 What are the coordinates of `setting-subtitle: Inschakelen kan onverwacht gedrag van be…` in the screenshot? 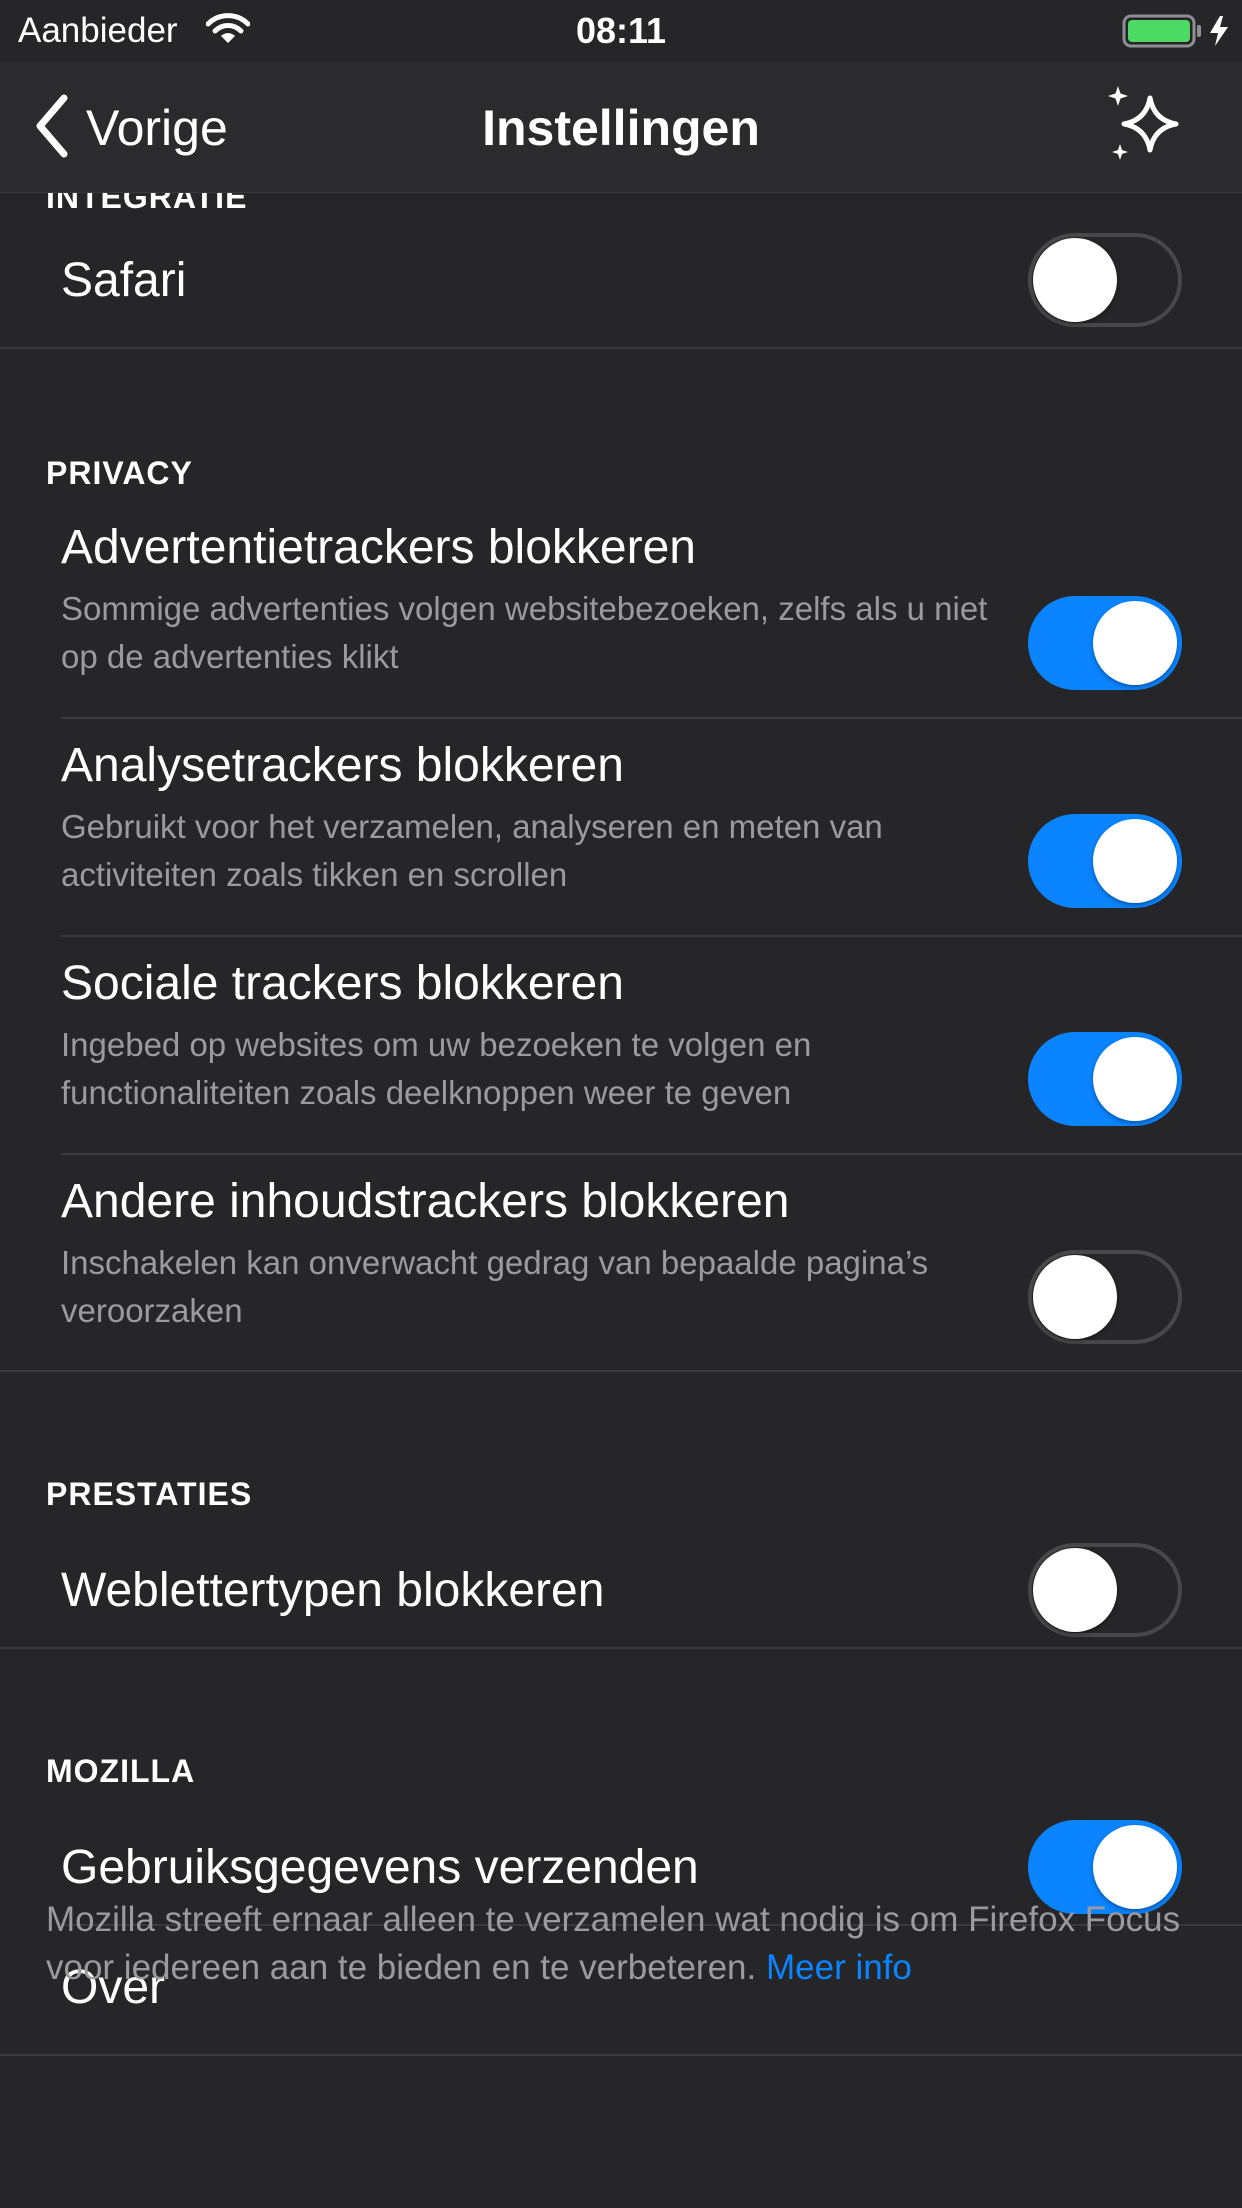 It's located at (495, 1286).